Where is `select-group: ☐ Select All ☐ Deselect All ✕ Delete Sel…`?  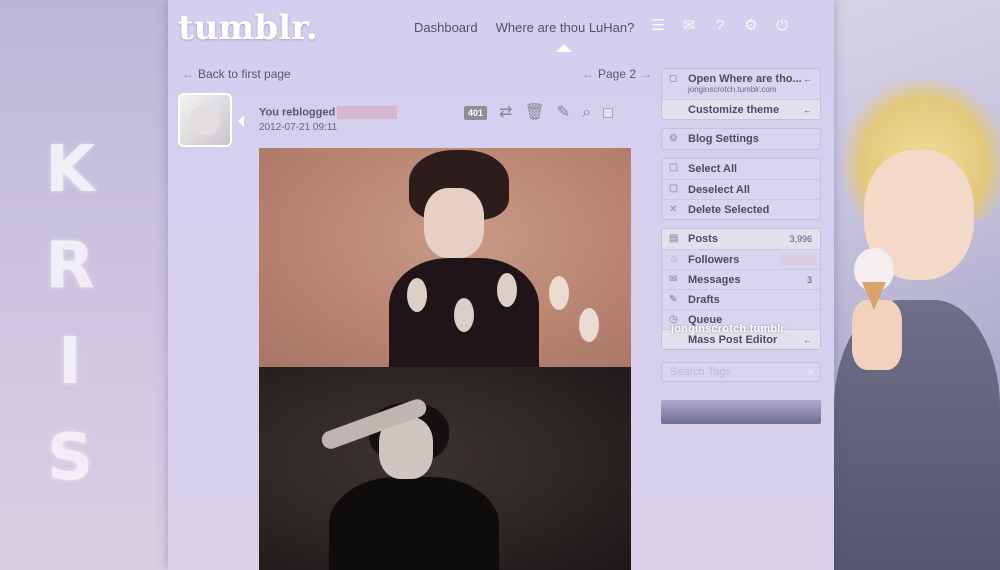
select-group: ☐ Select All ☐ Deselect All ✕ Delete Sel… is located at coordinates (741, 189).